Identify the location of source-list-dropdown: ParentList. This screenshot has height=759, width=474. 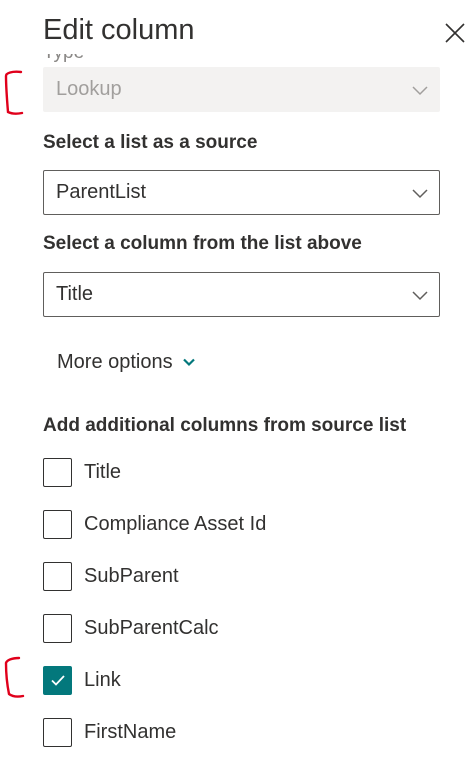
(241, 192).